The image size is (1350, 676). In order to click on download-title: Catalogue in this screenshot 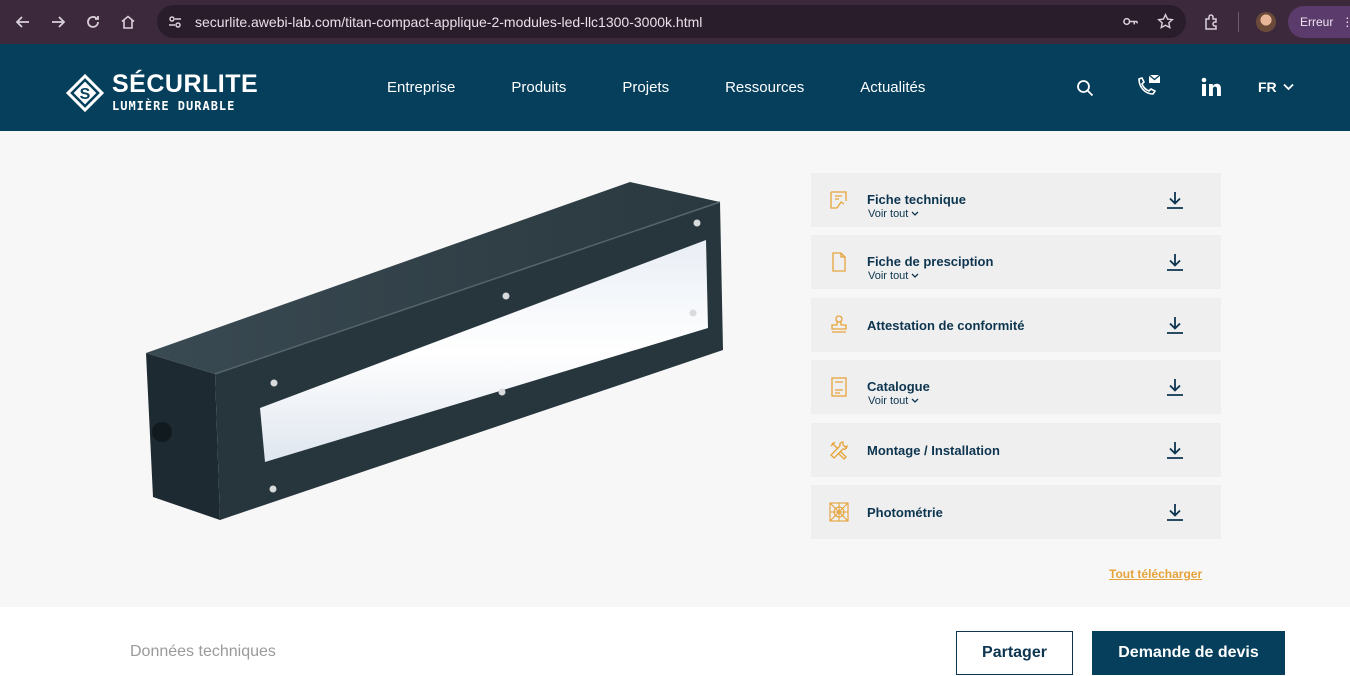, I will do `click(898, 387)`.